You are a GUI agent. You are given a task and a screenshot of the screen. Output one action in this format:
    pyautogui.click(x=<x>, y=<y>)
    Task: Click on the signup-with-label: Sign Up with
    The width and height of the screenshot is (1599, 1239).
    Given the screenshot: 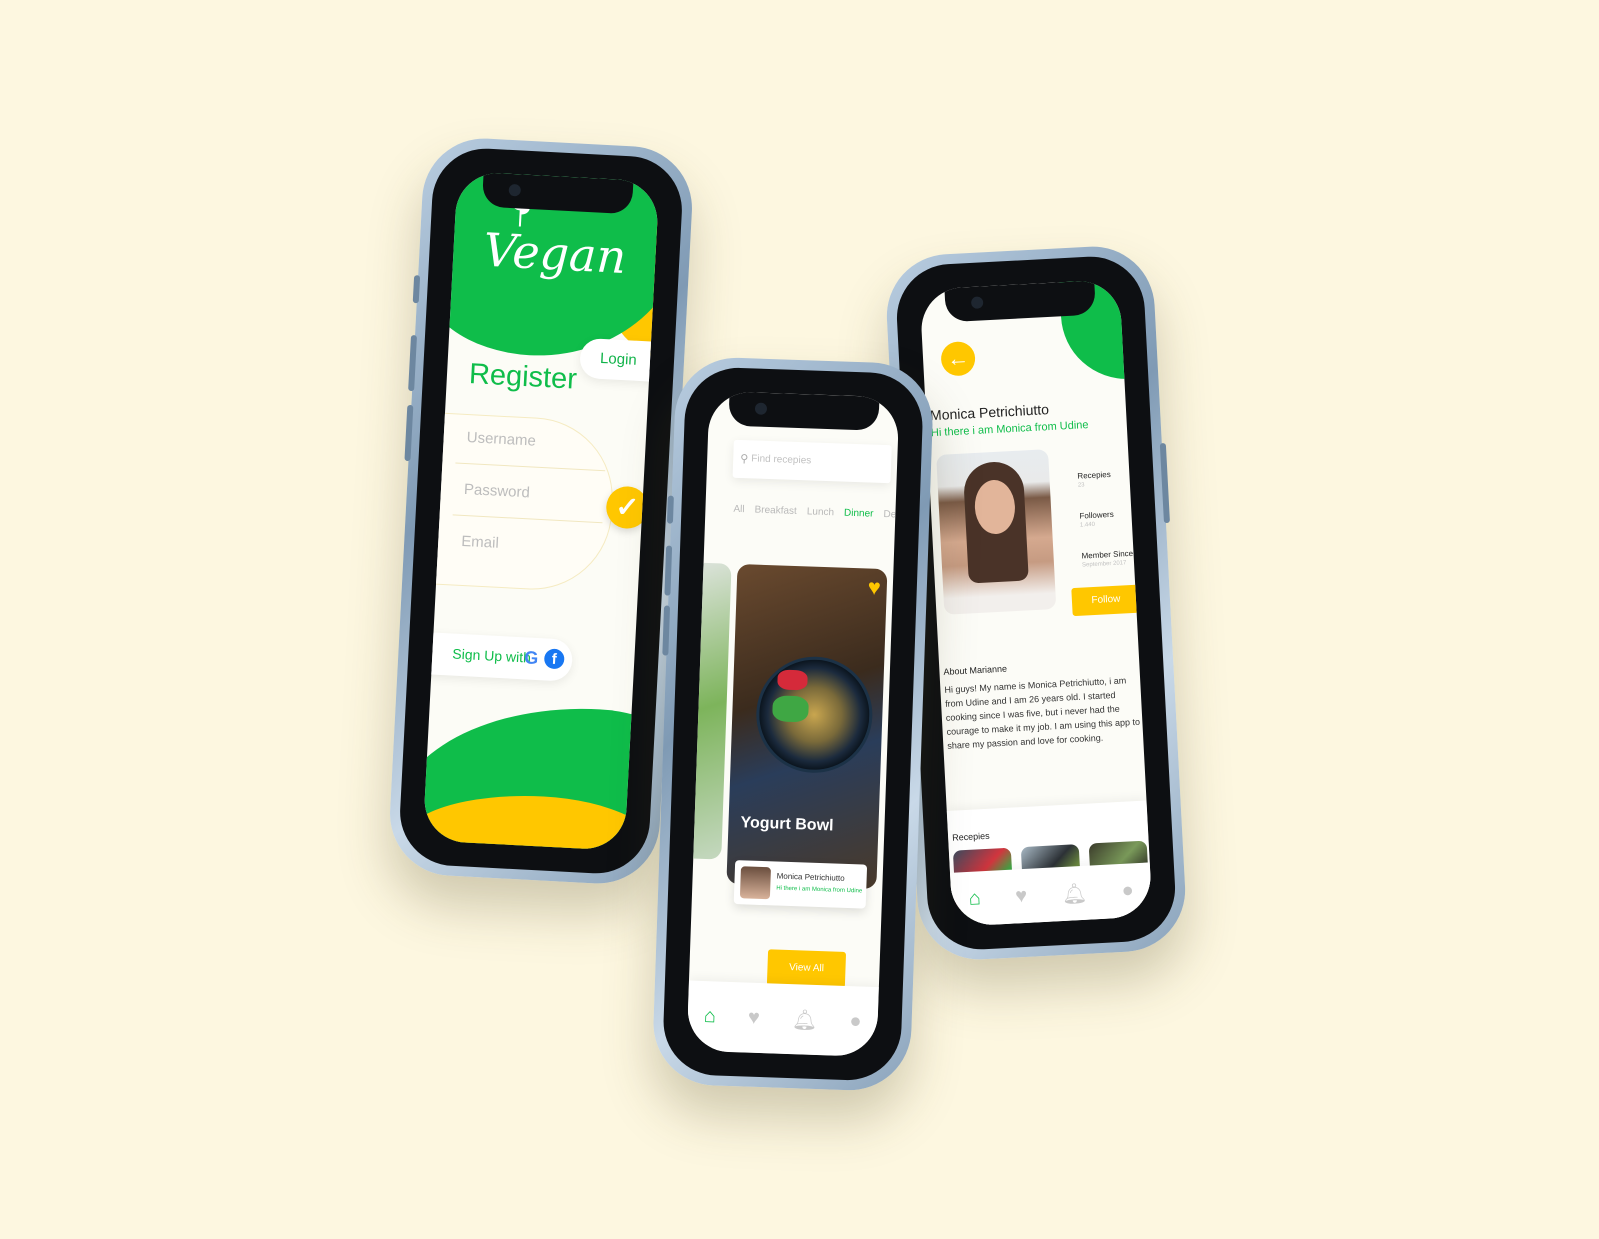 What is the action you would take?
    pyautogui.click(x=491, y=655)
    